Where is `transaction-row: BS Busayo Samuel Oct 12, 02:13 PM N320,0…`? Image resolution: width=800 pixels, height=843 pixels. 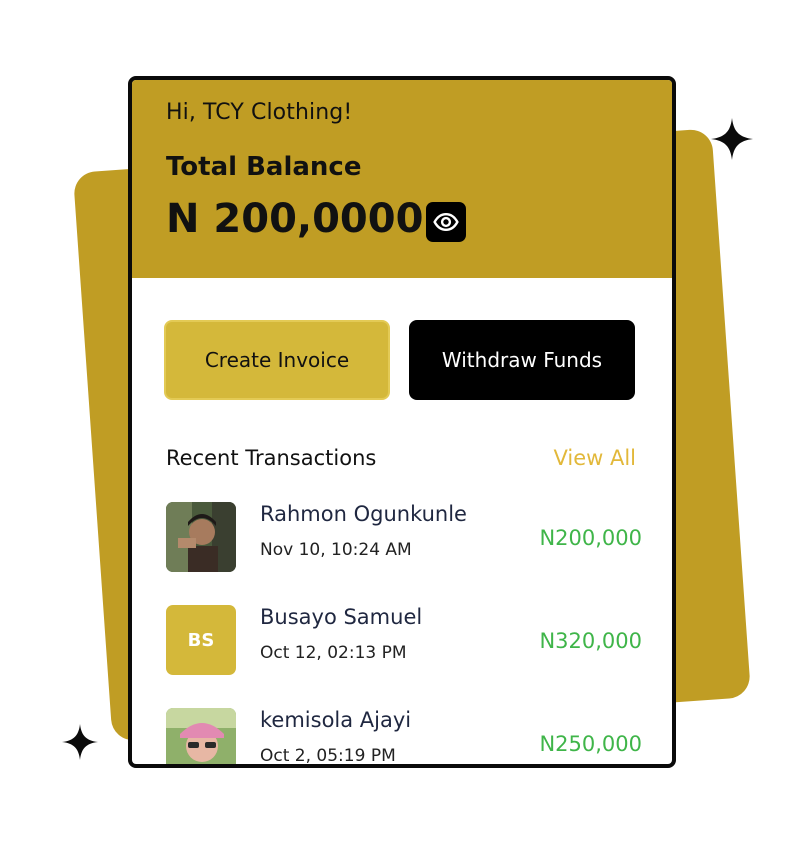 transaction-row: BS Busayo Samuel Oct 12, 02:13 PM N320,0… is located at coordinates (402, 650).